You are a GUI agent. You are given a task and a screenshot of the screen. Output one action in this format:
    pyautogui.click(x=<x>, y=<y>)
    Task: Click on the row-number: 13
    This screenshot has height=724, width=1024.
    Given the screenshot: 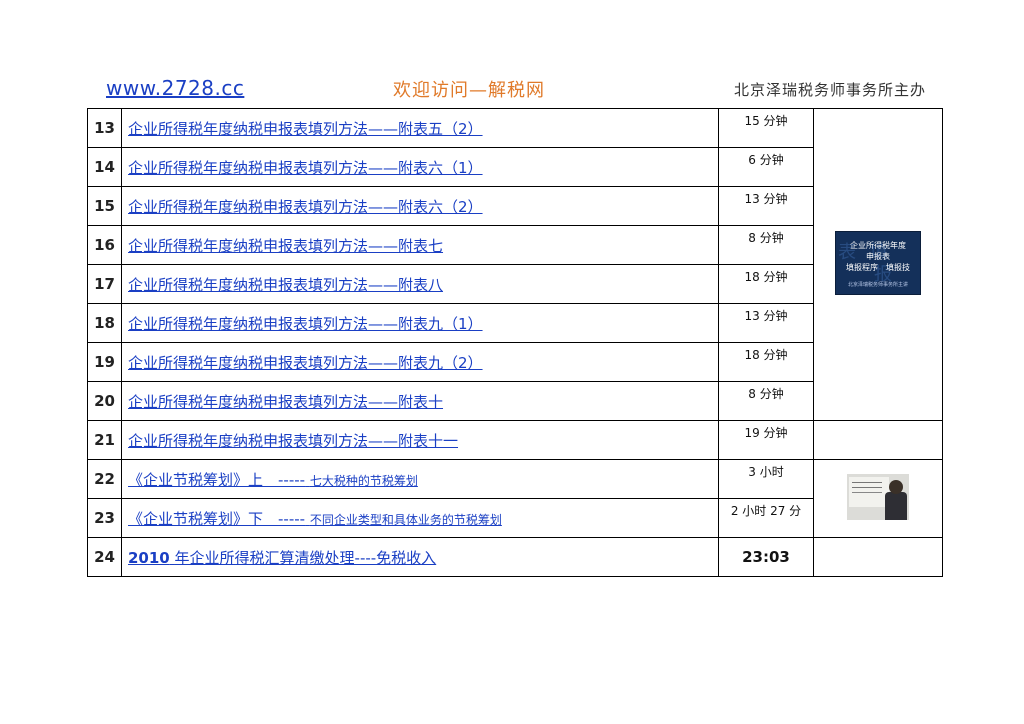 What is the action you would take?
    pyautogui.click(x=104, y=128)
    